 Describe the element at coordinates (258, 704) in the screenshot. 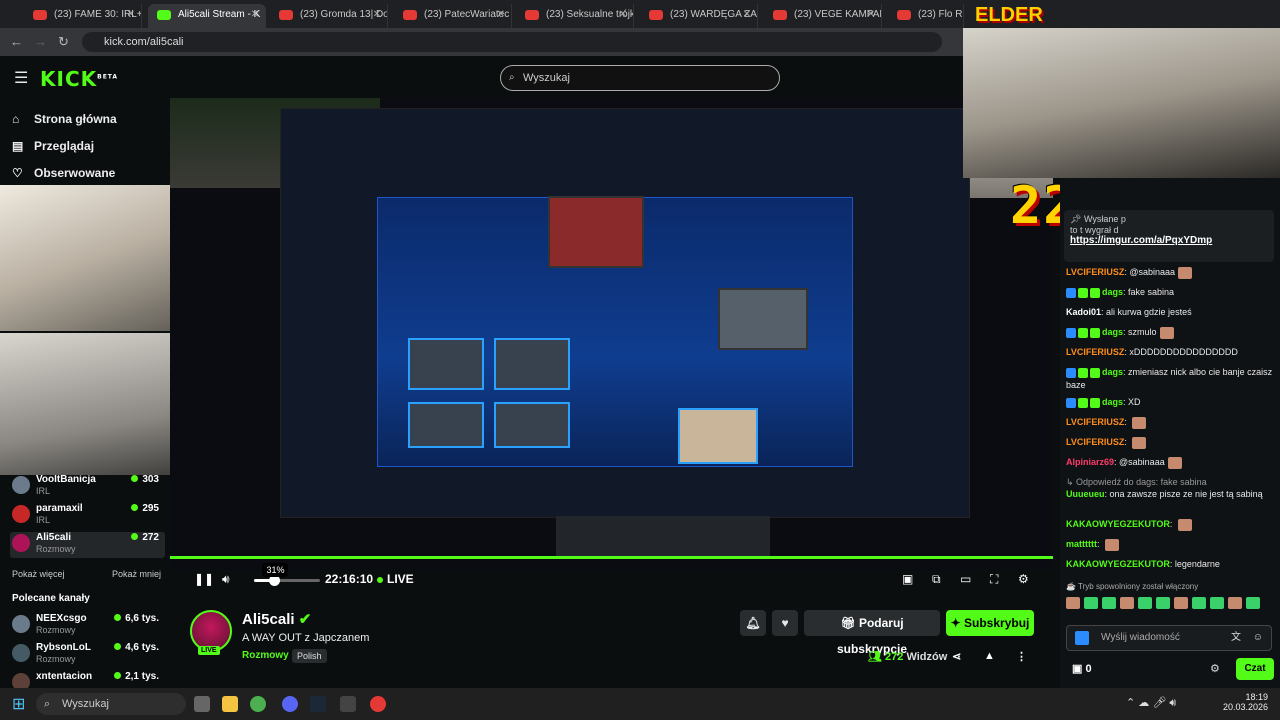

I see `chrome-icon` at that location.